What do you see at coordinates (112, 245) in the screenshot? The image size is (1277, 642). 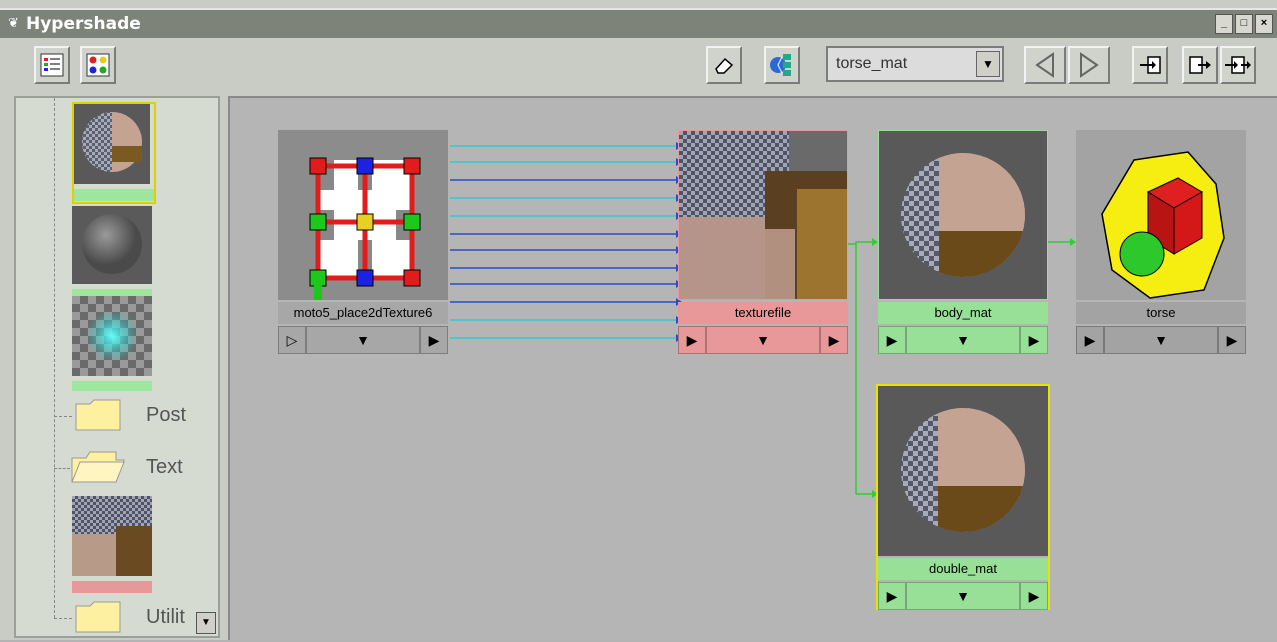 I see `grey-sphere-preview` at bounding box center [112, 245].